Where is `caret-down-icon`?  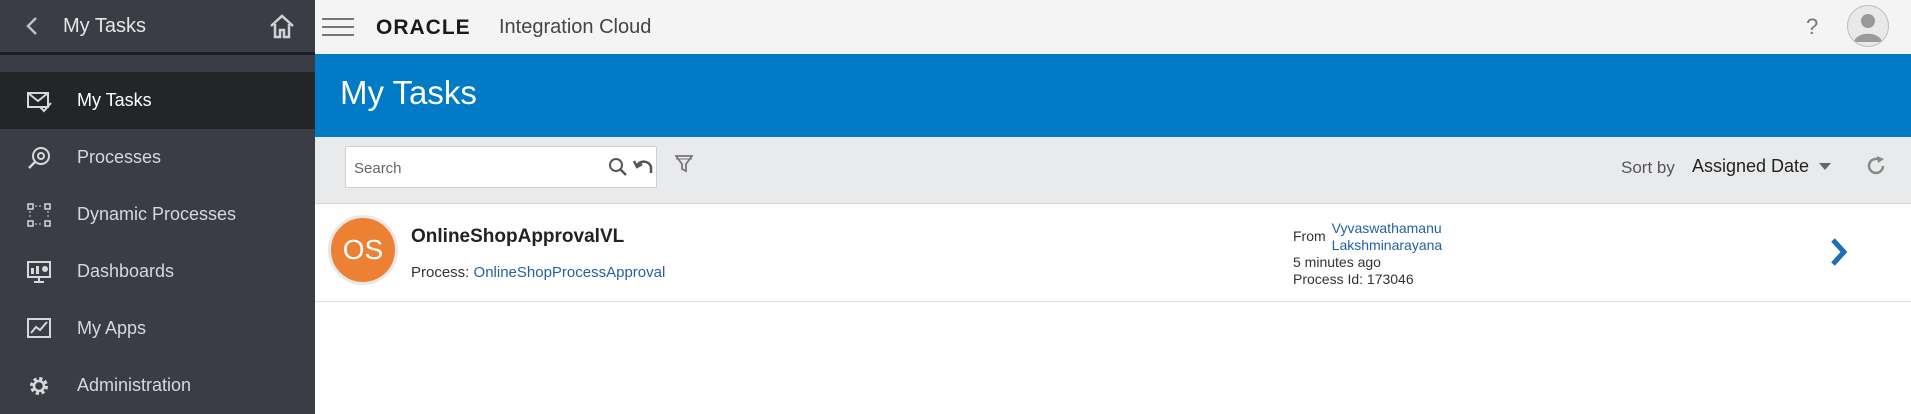
caret-down-icon is located at coordinates (1825, 166).